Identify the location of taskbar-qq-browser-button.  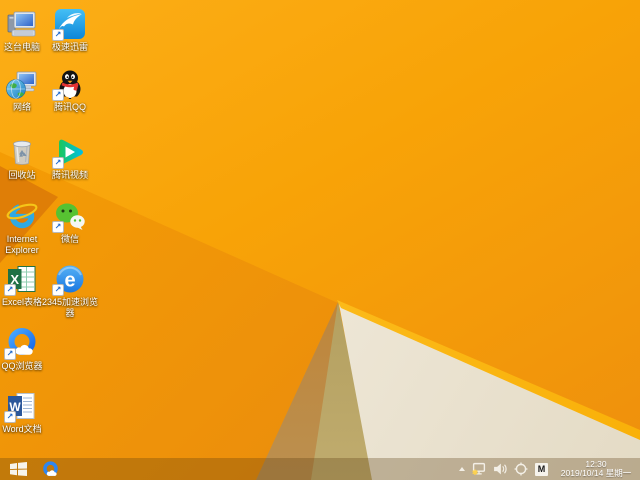
(50, 469).